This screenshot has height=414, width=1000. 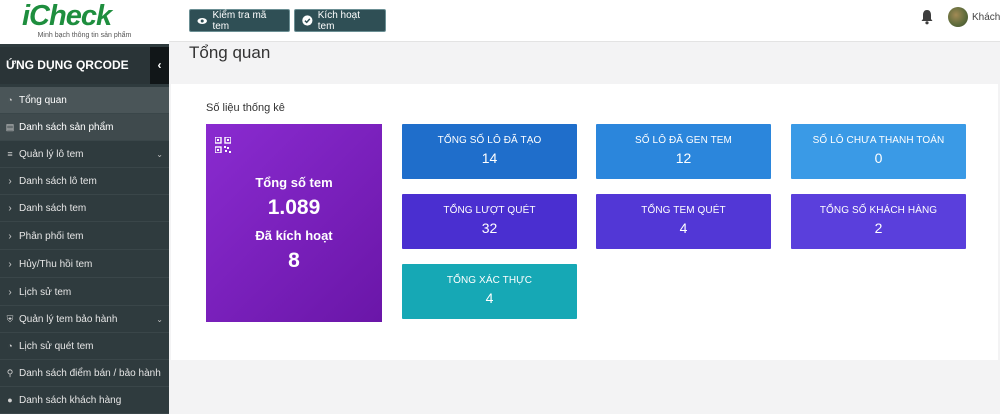 What do you see at coordinates (70, 400) in the screenshot?
I see `sidebar-item-label: Danh sách khách hàng` at bounding box center [70, 400].